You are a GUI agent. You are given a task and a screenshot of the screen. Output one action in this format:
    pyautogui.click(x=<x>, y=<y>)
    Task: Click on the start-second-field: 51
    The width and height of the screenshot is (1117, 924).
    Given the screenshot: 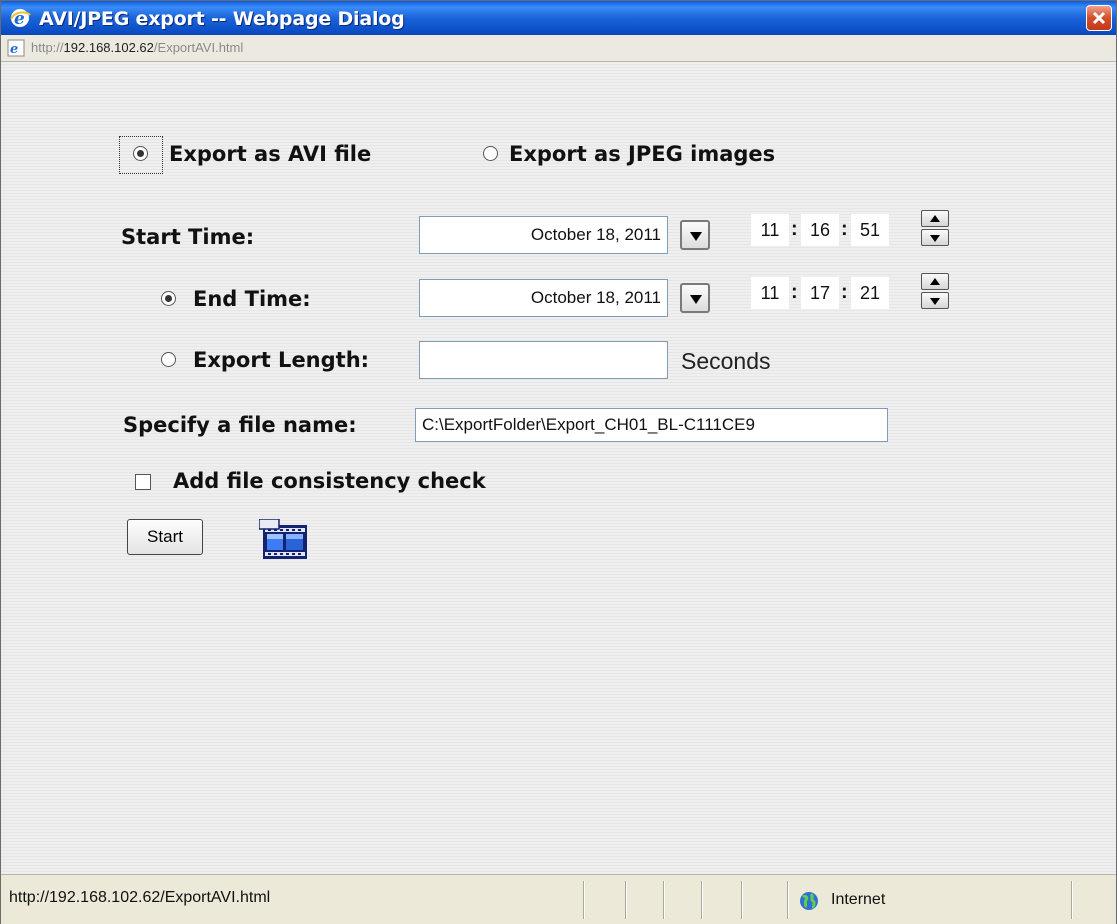 What is the action you would take?
    pyautogui.click(x=870, y=230)
    